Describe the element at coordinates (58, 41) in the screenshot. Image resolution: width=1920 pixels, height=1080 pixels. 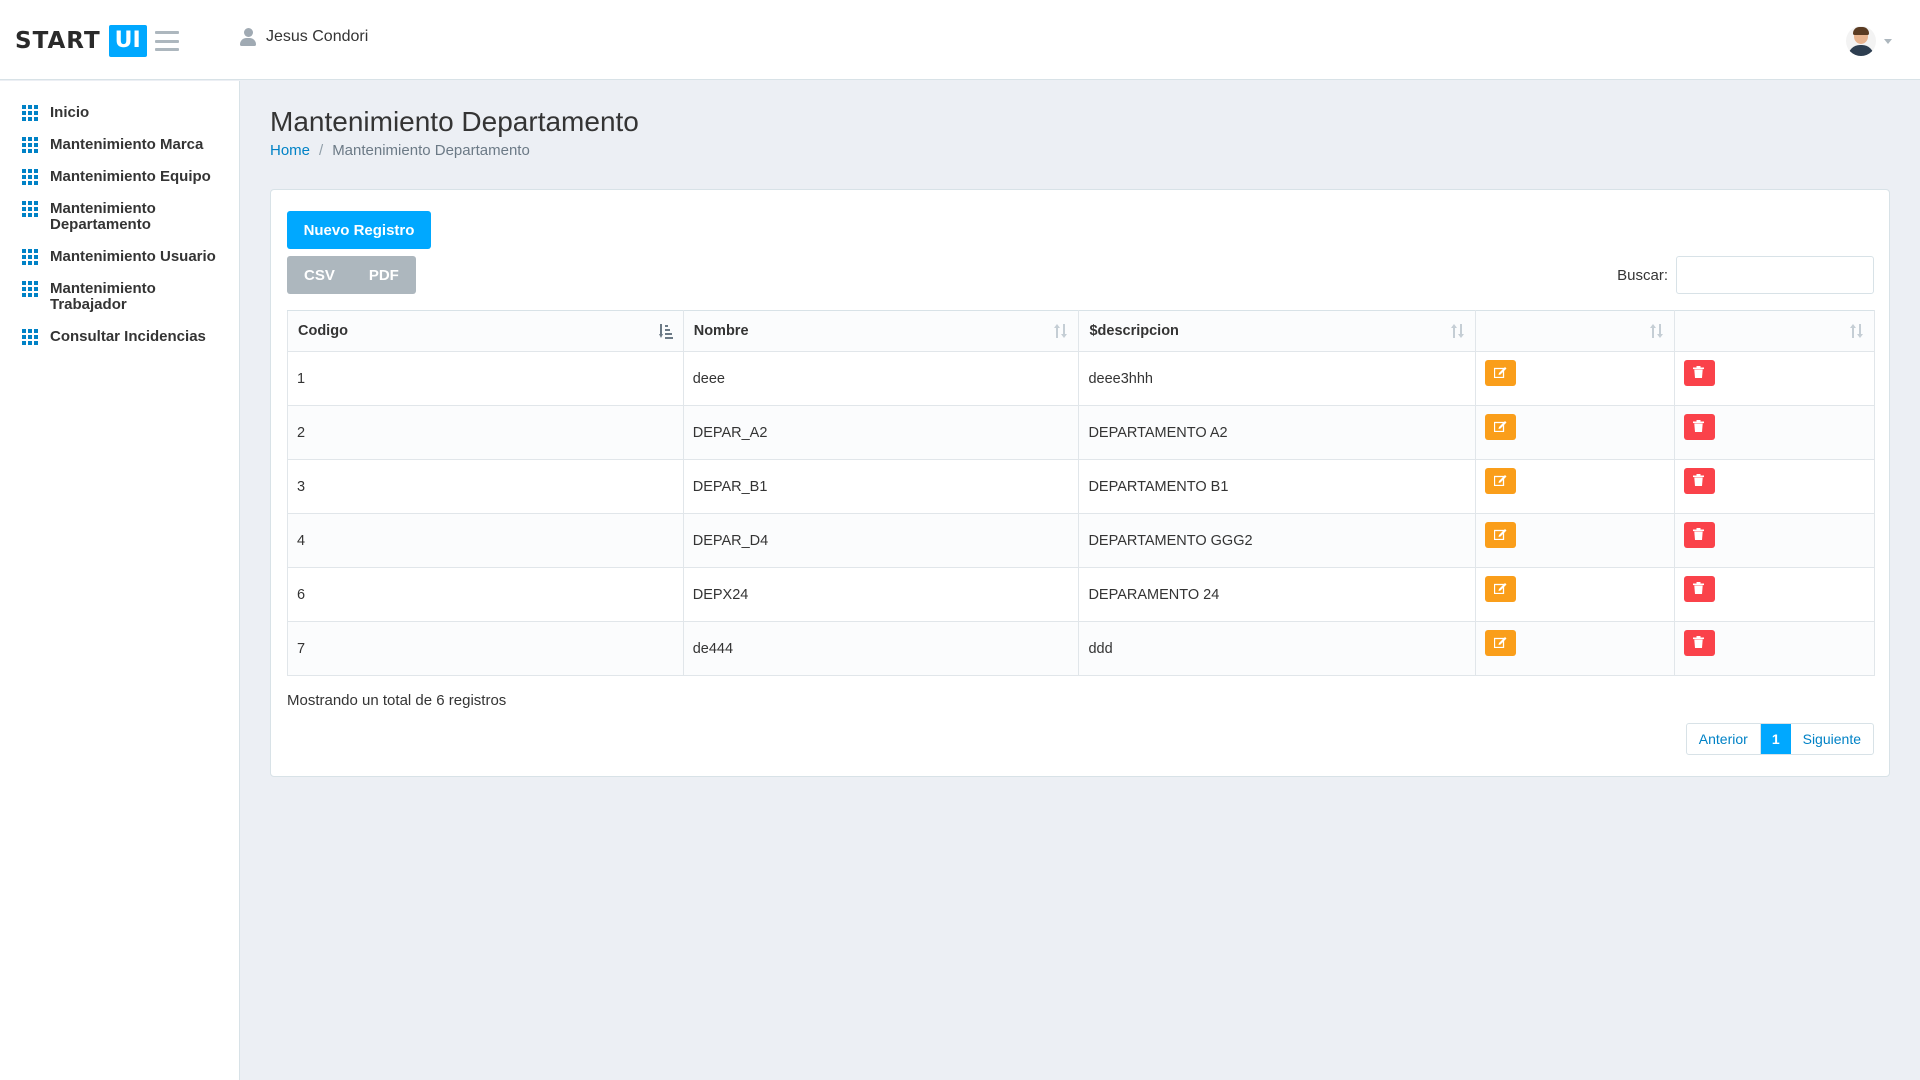
I see `logo-start-text: START` at that location.